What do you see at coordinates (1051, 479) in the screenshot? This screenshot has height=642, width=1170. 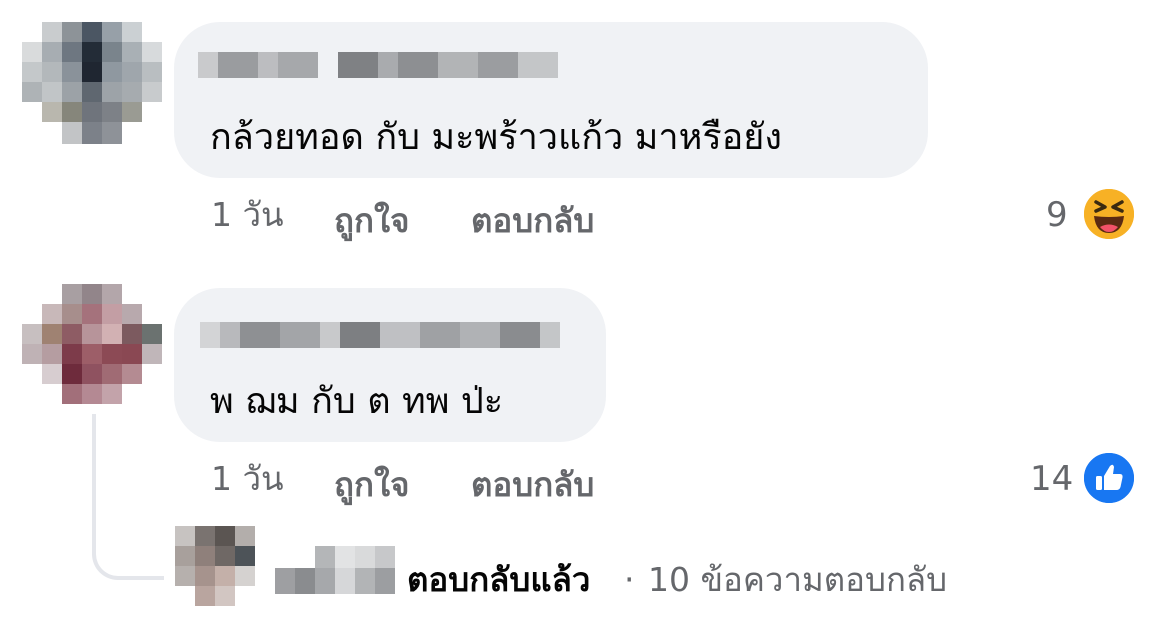 I see `reaction-count: 14` at bounding box center [1051, 479].